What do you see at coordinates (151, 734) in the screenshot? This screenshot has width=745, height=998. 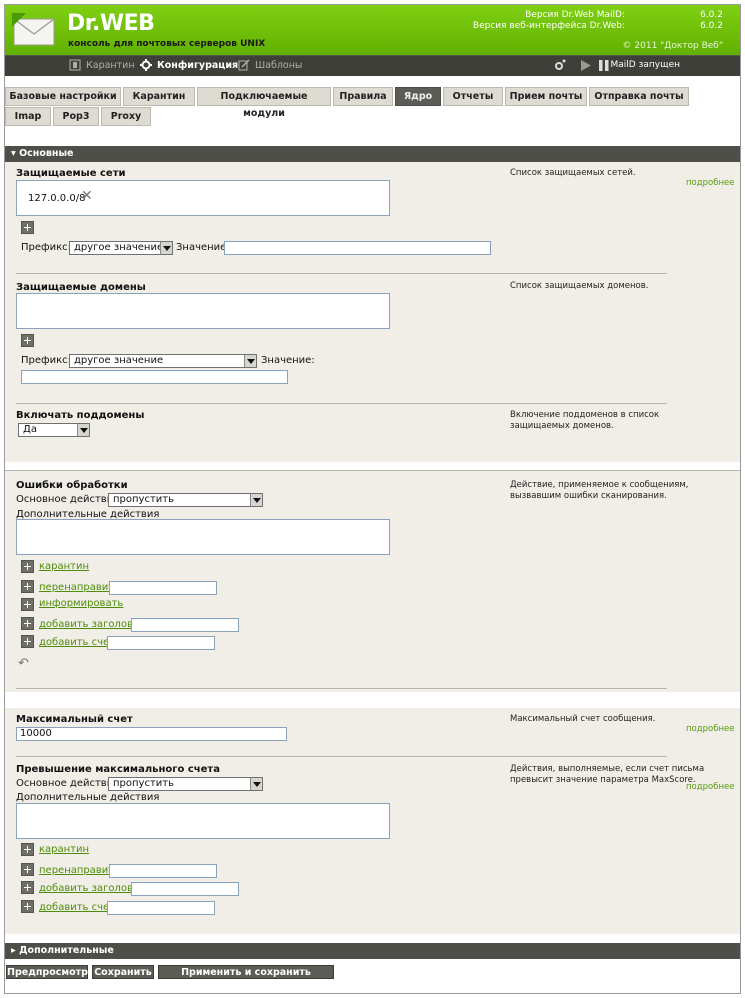 I see `max-score-input: 10000` at bounding box center [151, 734].